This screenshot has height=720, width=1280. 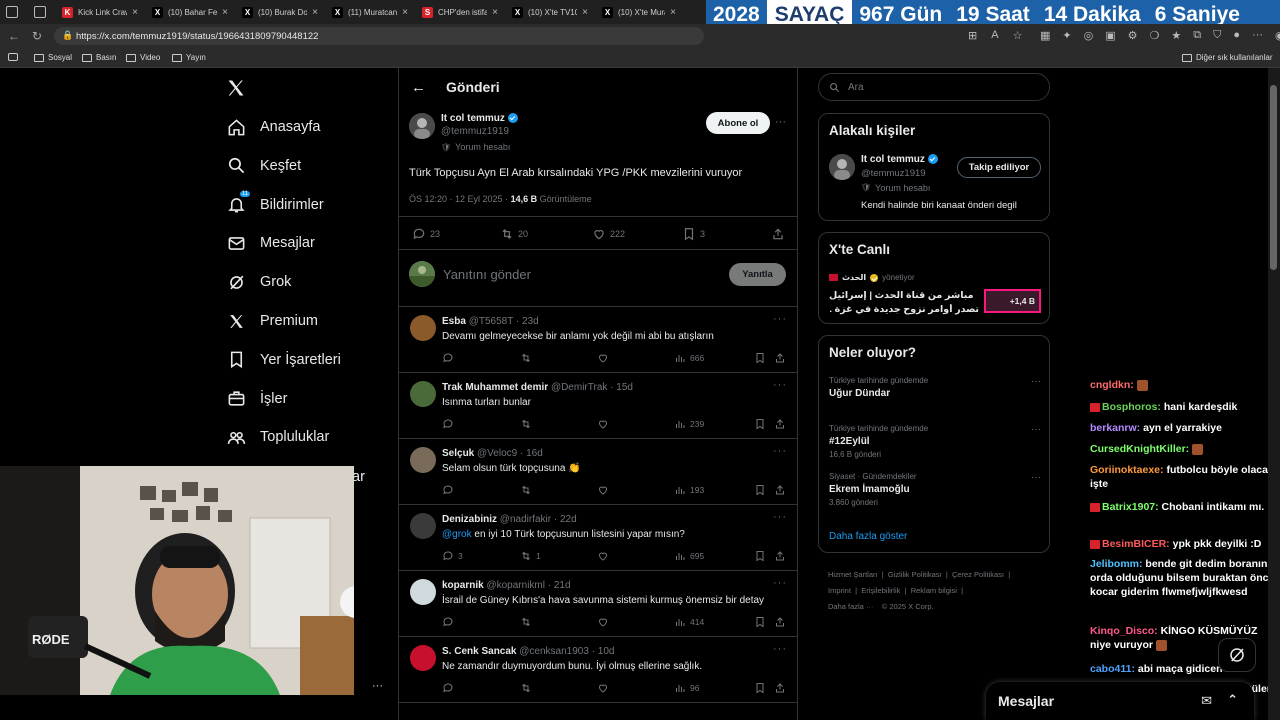 I want to click on browser-tab: X (10) Burak Doğan ×, so click(x=280, y=12).